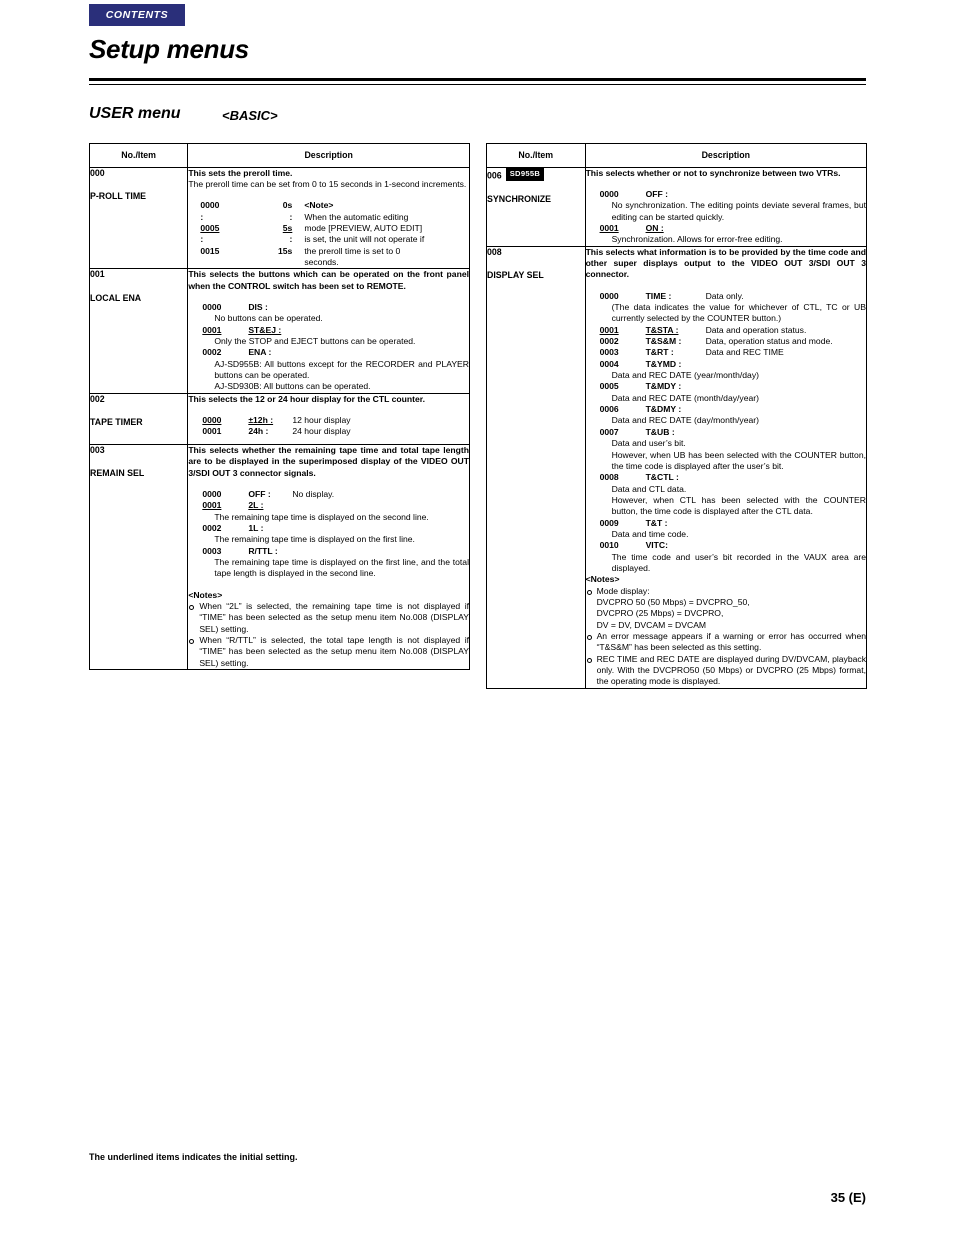  What do you see at coordinates (356, 216) in the screenshot?
I see `preroll-note: When the automatic editing` at bounding box center [356, 216].